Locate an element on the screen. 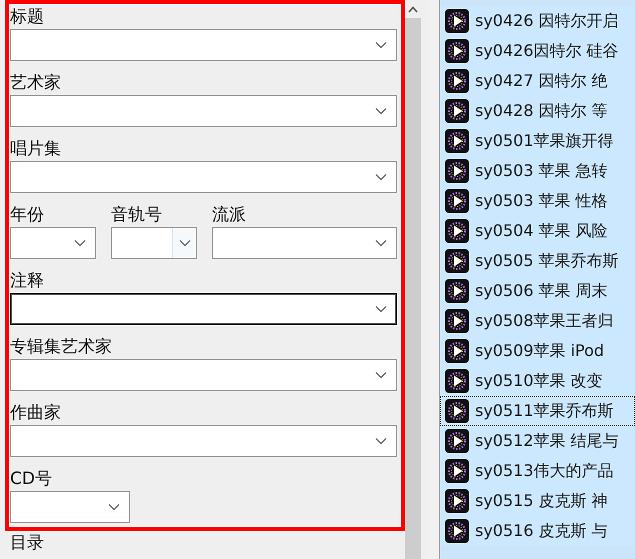  file-list-item: sy0515 皮克斯 神 is located at coordinates (537, 501).